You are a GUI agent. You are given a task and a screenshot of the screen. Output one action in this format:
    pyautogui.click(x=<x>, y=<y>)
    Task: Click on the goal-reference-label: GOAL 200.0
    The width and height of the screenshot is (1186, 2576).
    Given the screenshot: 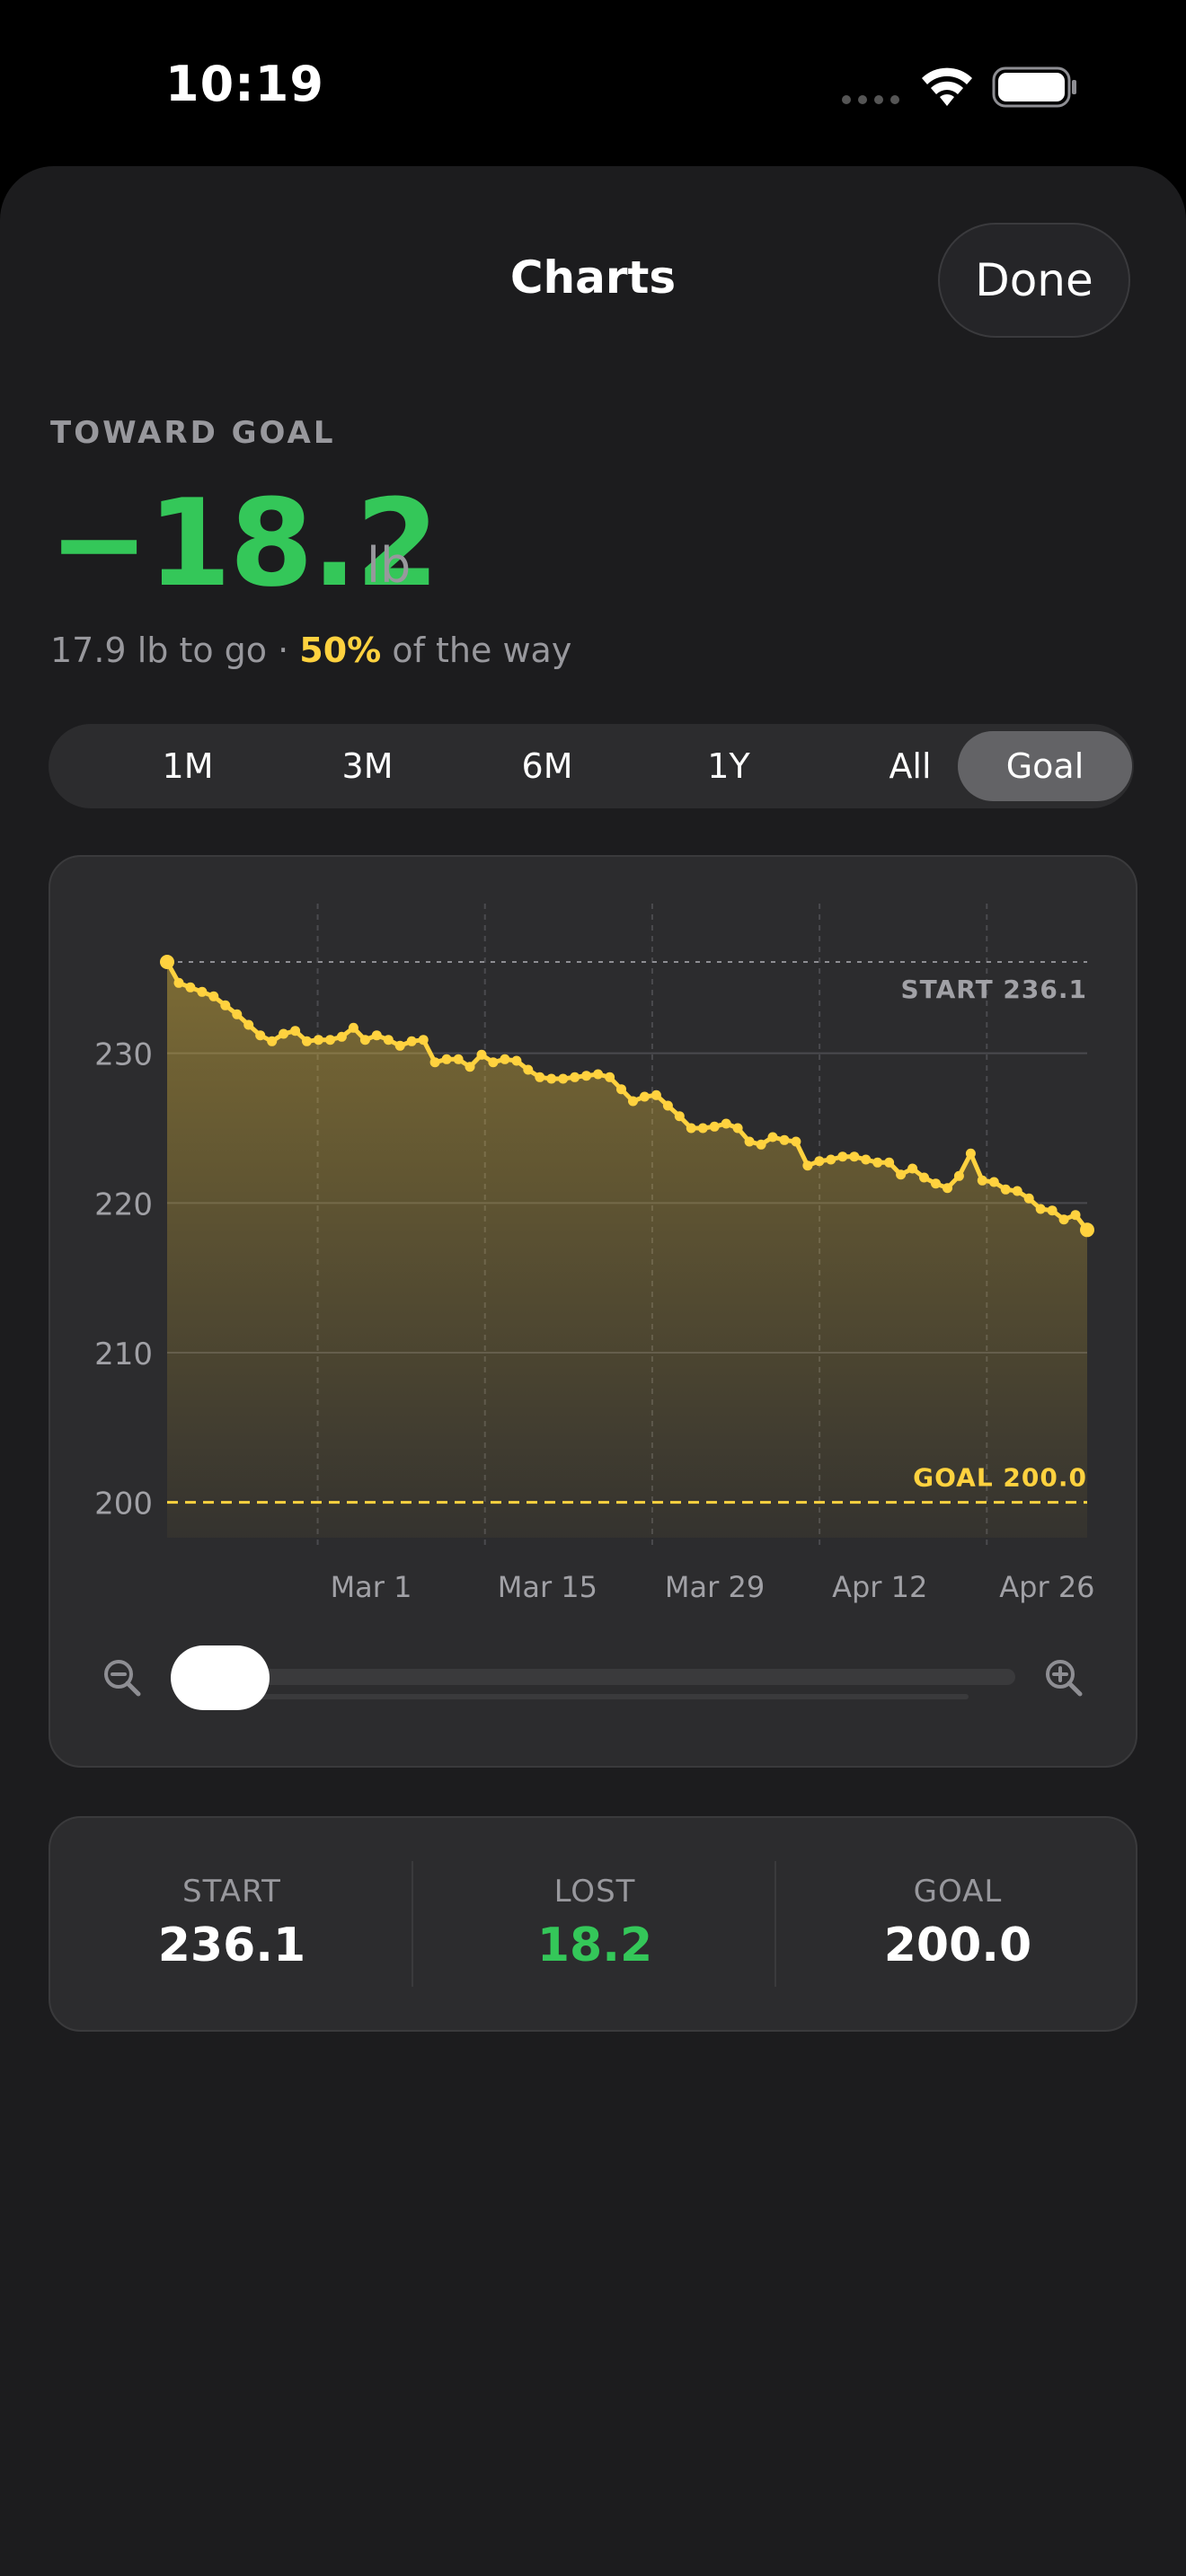 What is the action you would take?
    pyautogui.click(x=1000, y=1478)
    